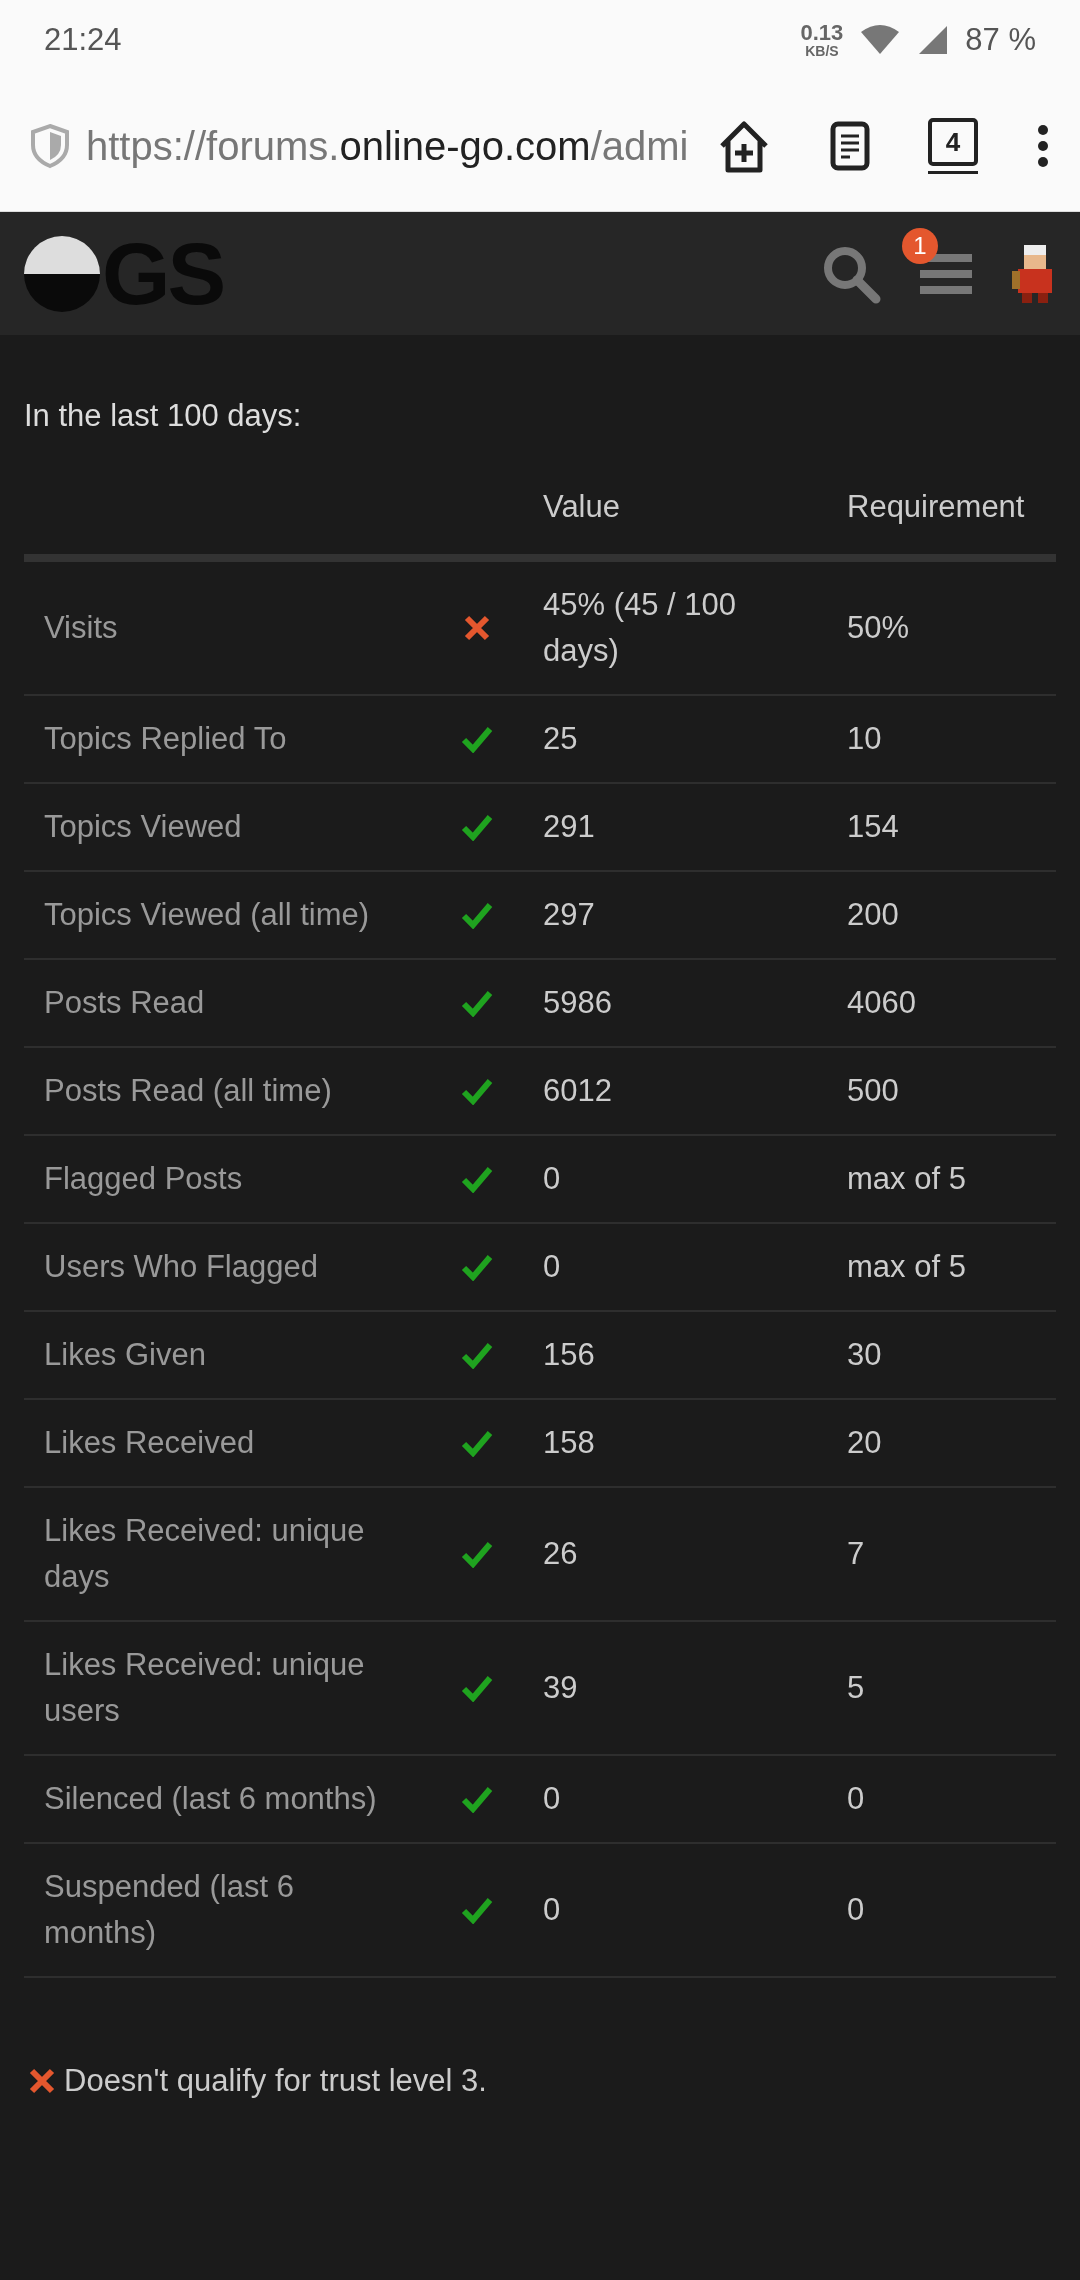 The width and height of the screenshot is (1080, 2280). Describe the element at coordinates (561, 738) in the screenshot. I see `value-cell-text: 25` at that location.